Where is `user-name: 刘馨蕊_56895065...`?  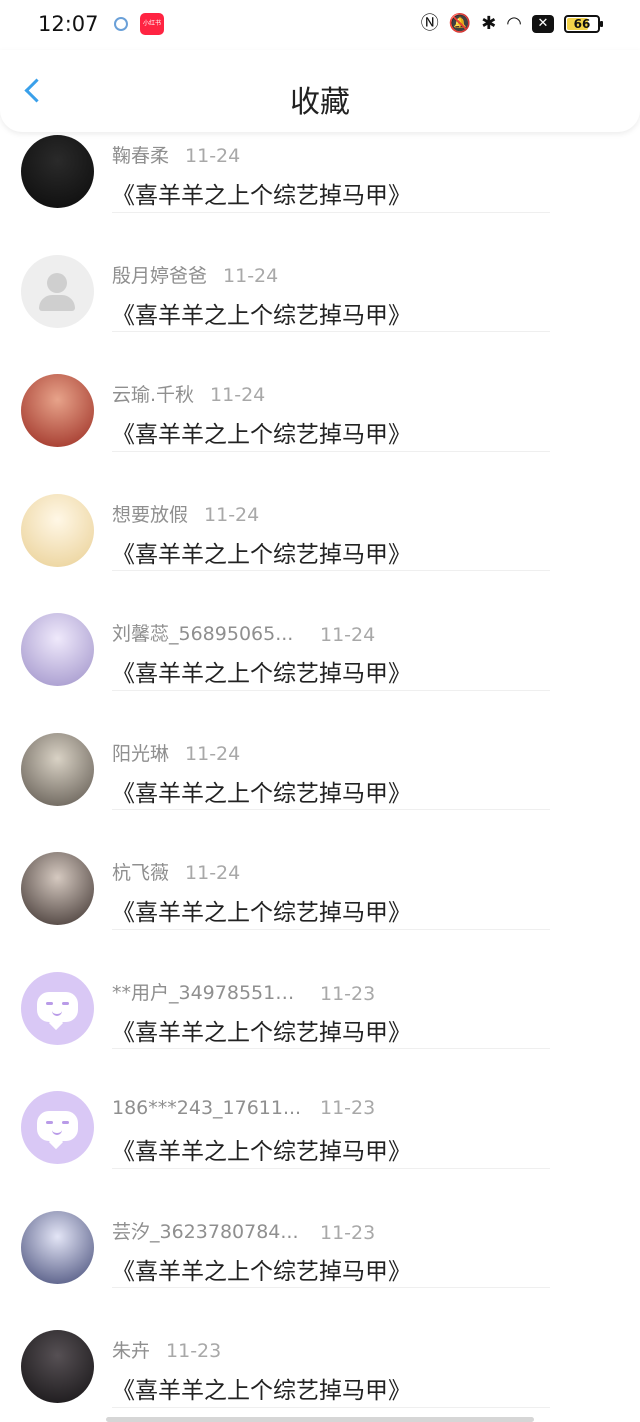 user-name: 刘馨蕊_56895065... is located at coordinates (207, 632).